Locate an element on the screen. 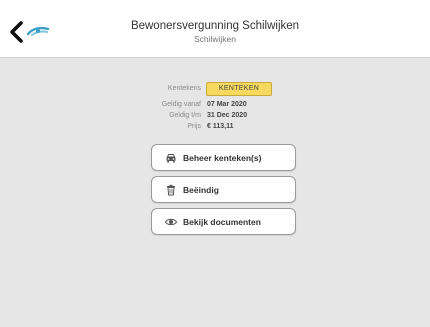 This screenshot has width=430, height=327. plate-label: Kentekens is located at coordinates (184, 88).